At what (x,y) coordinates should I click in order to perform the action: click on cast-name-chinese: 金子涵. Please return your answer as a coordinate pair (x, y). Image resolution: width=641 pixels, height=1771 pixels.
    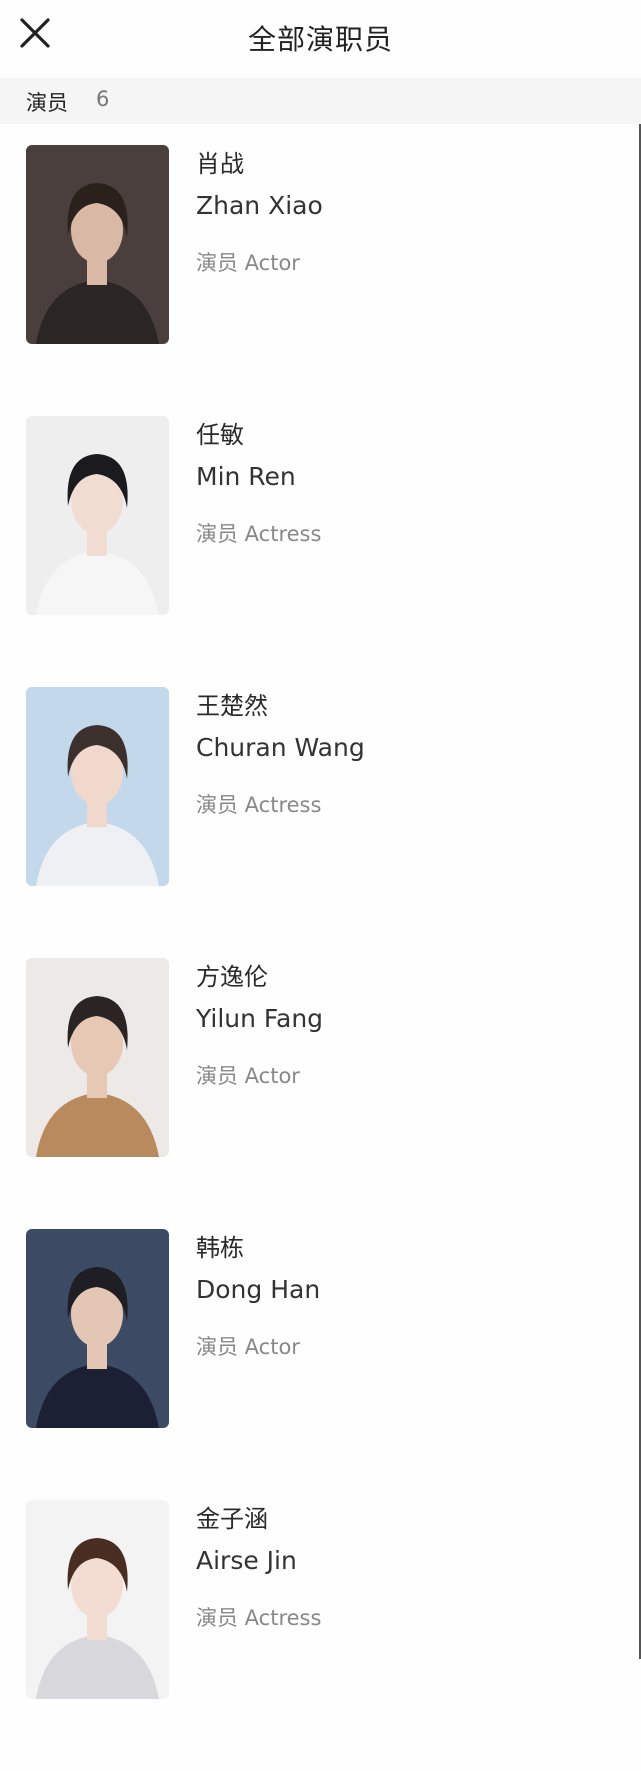
    Looking at the image, I should click on (232, 1519).